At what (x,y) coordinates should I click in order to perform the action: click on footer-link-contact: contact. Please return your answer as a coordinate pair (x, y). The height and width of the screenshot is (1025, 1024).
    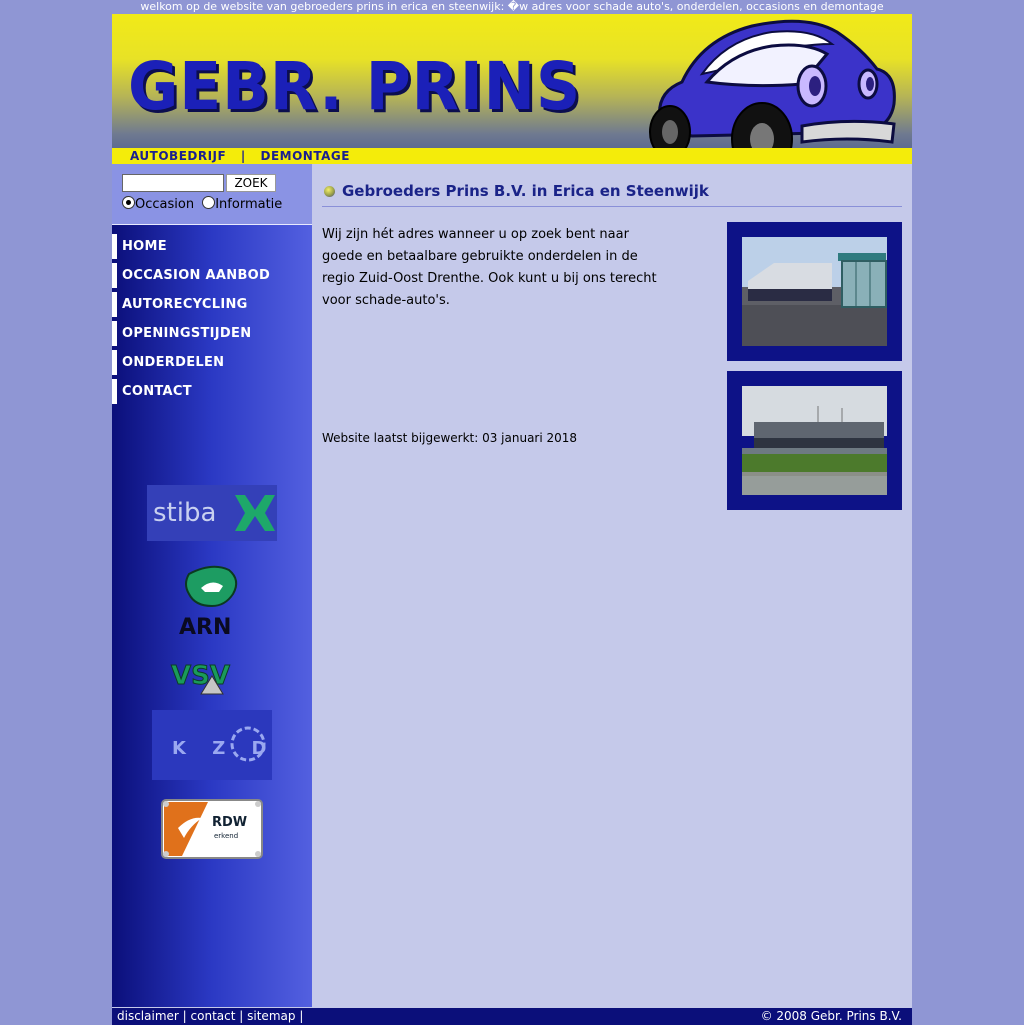
    Looking at the image, I should click on (213, 1016).